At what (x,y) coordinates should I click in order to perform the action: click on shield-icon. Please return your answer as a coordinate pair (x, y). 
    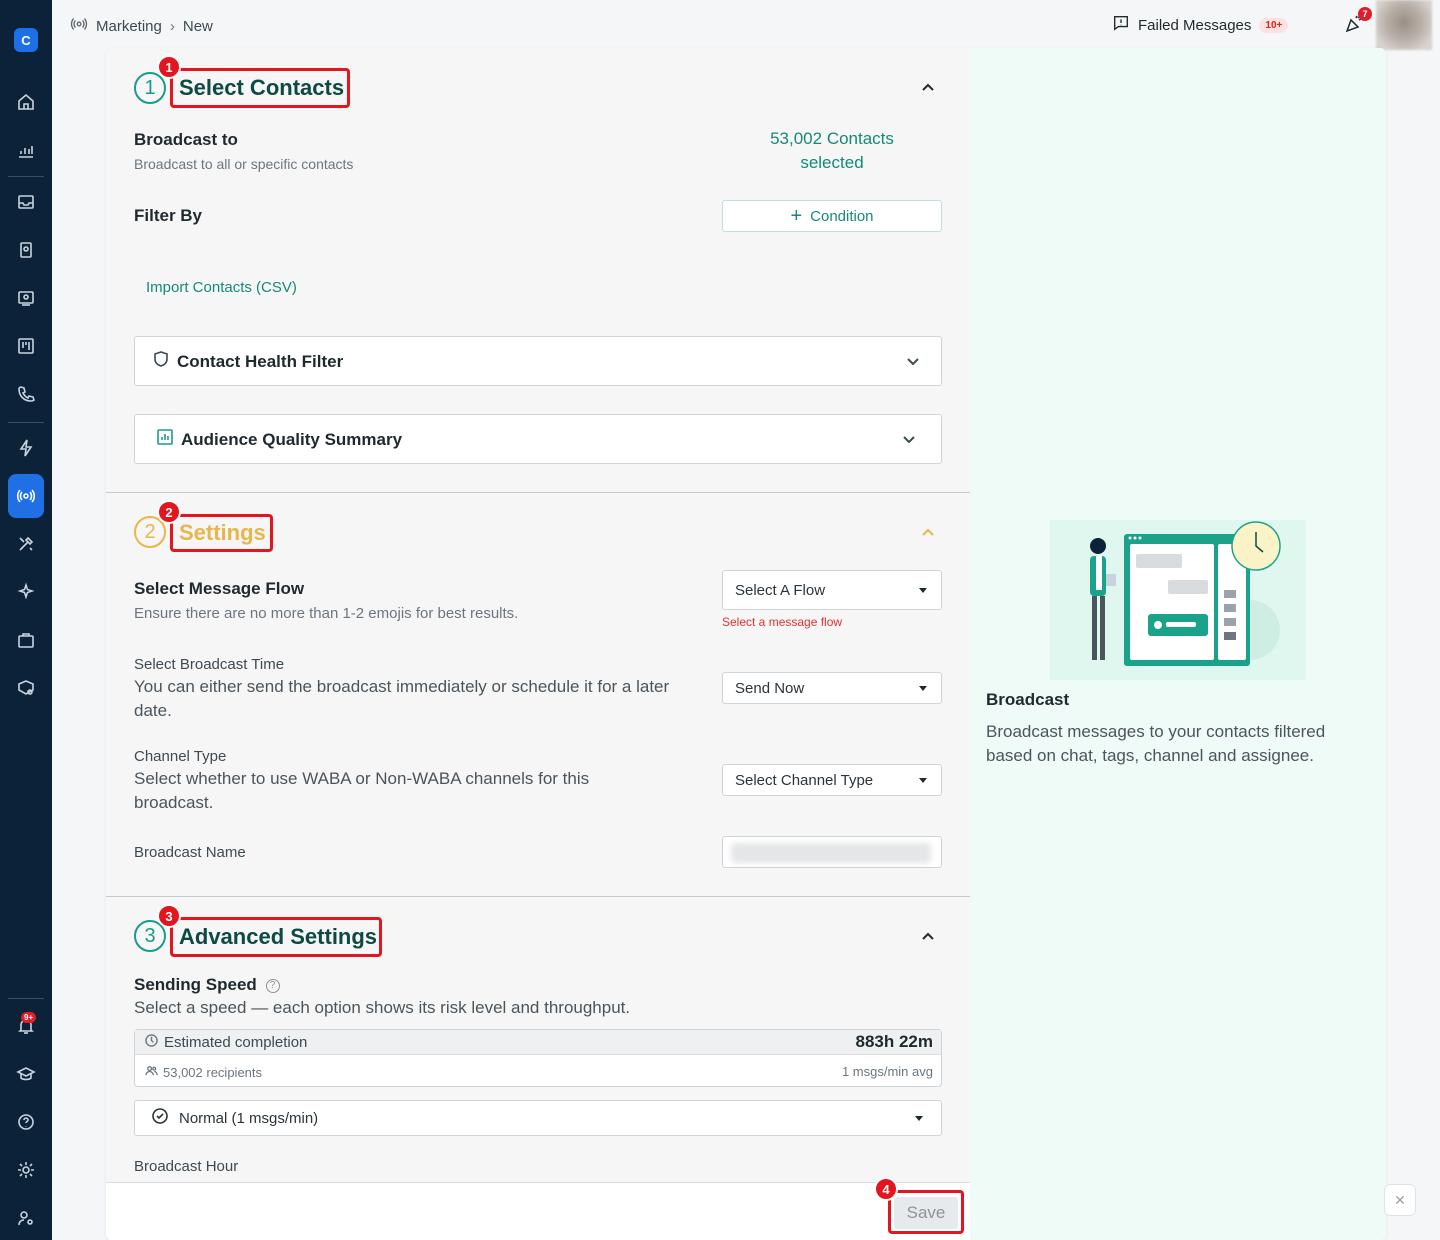
    Looking at the image, I should click on (161, 361).